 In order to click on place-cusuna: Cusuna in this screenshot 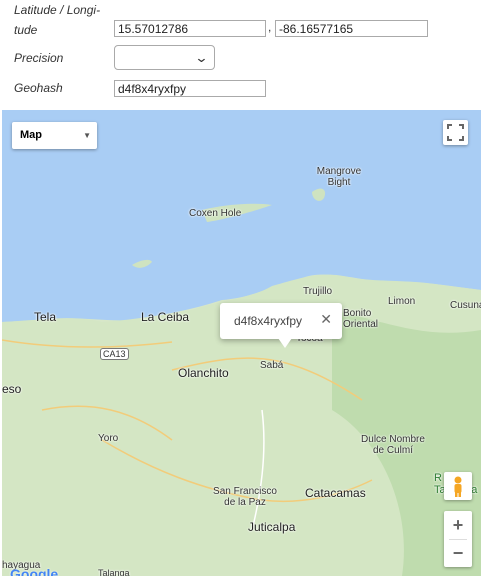, I will do `click(465, 305)`.